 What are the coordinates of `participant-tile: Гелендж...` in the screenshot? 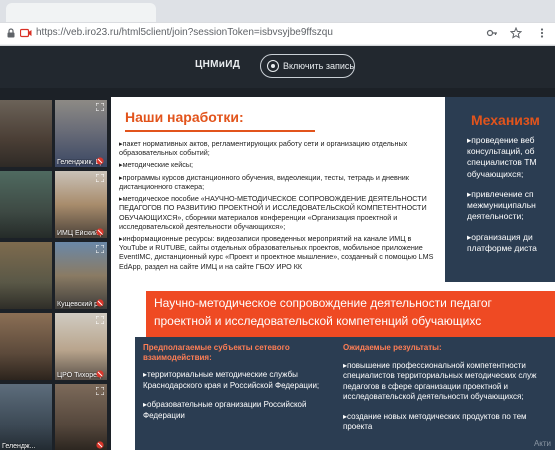 It's located at (26, 417).